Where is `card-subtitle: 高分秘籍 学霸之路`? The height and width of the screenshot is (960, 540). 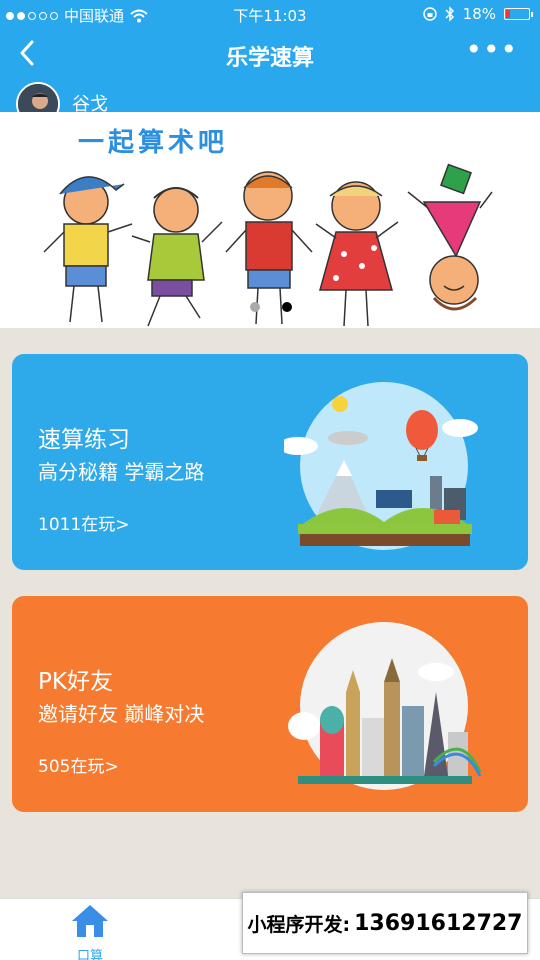
card-subtitle: 高分秘籍 学霸之路 is located at coordinates (121, 472).